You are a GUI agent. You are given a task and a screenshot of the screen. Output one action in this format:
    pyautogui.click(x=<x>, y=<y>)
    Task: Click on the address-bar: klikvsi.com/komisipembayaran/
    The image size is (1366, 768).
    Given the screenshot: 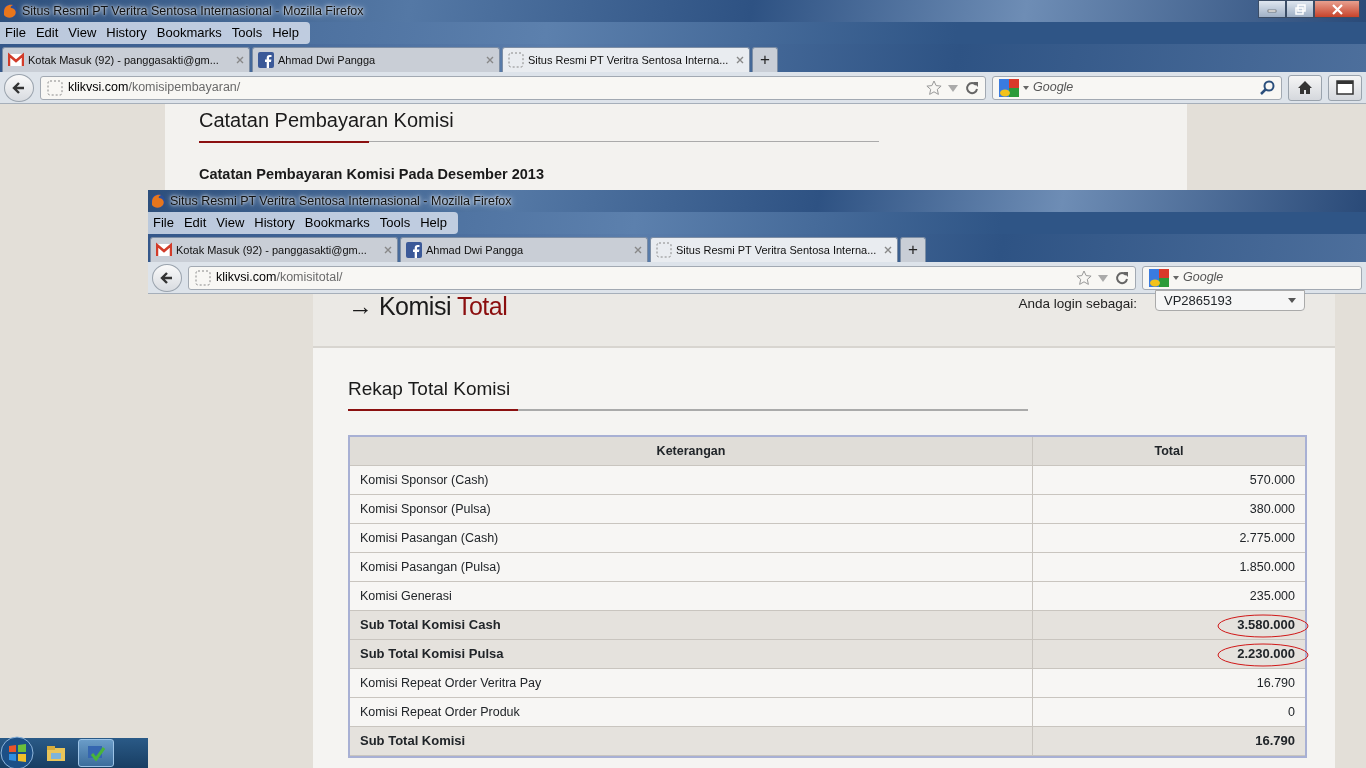 What is the action you would take?
    pyautogui.click(x=513, y=87)
    